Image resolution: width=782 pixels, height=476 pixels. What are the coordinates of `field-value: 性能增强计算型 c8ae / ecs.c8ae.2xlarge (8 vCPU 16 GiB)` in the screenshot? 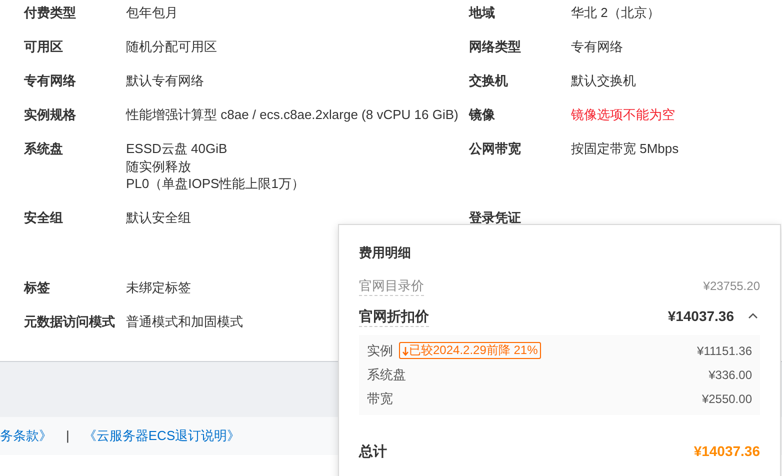 It's located at (292, 115).